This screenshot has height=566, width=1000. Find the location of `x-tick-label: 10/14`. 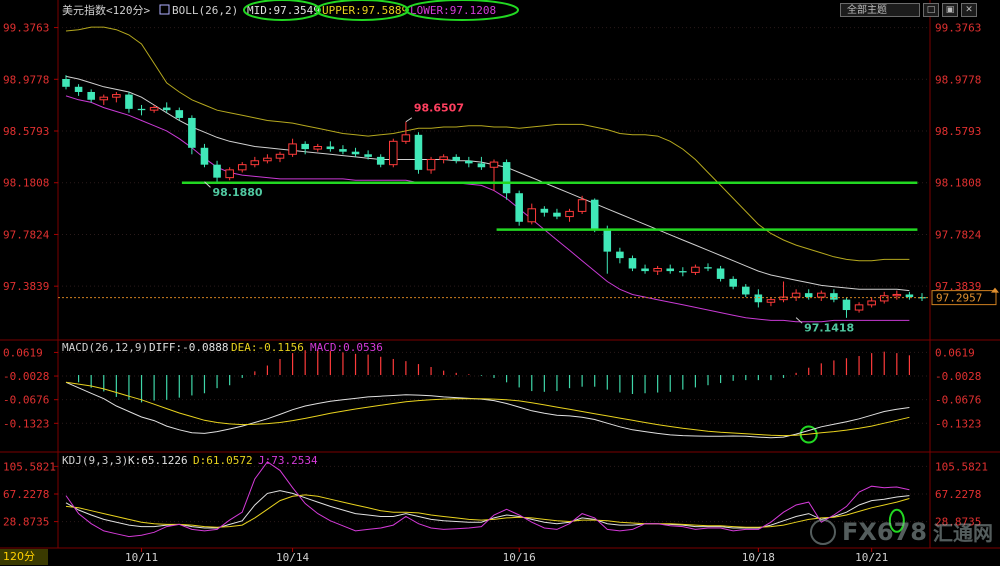

x-tick-label: 10/14 is located at coordinates (292, 557).